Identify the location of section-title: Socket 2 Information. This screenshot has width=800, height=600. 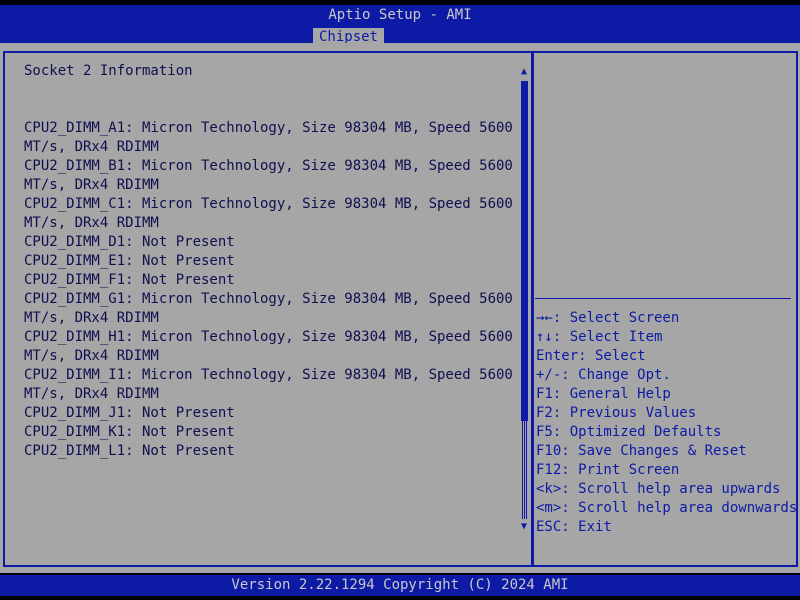
(108, 71).